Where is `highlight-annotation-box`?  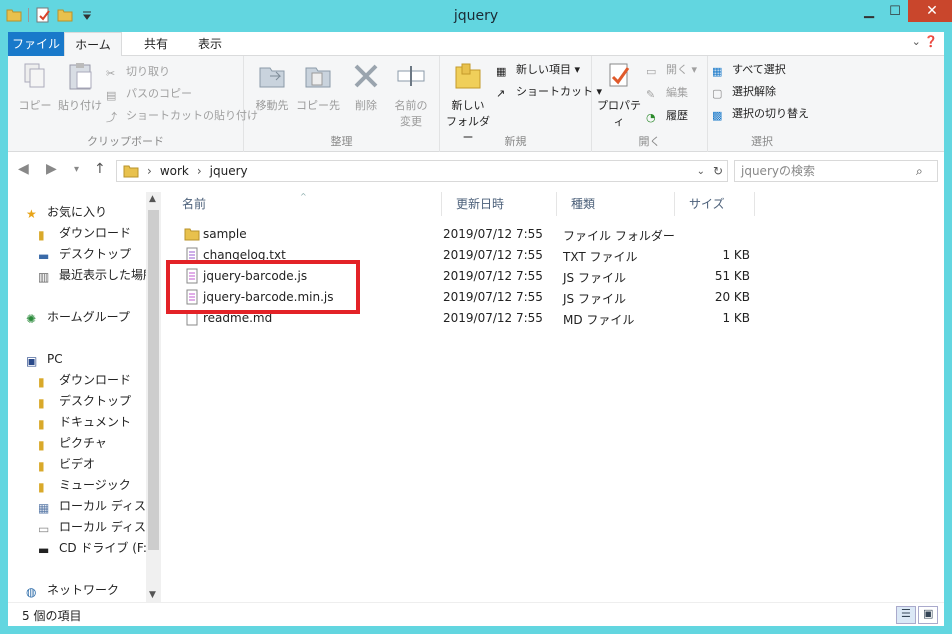
highlight-annotation-box is located at coordinates (263, 287).